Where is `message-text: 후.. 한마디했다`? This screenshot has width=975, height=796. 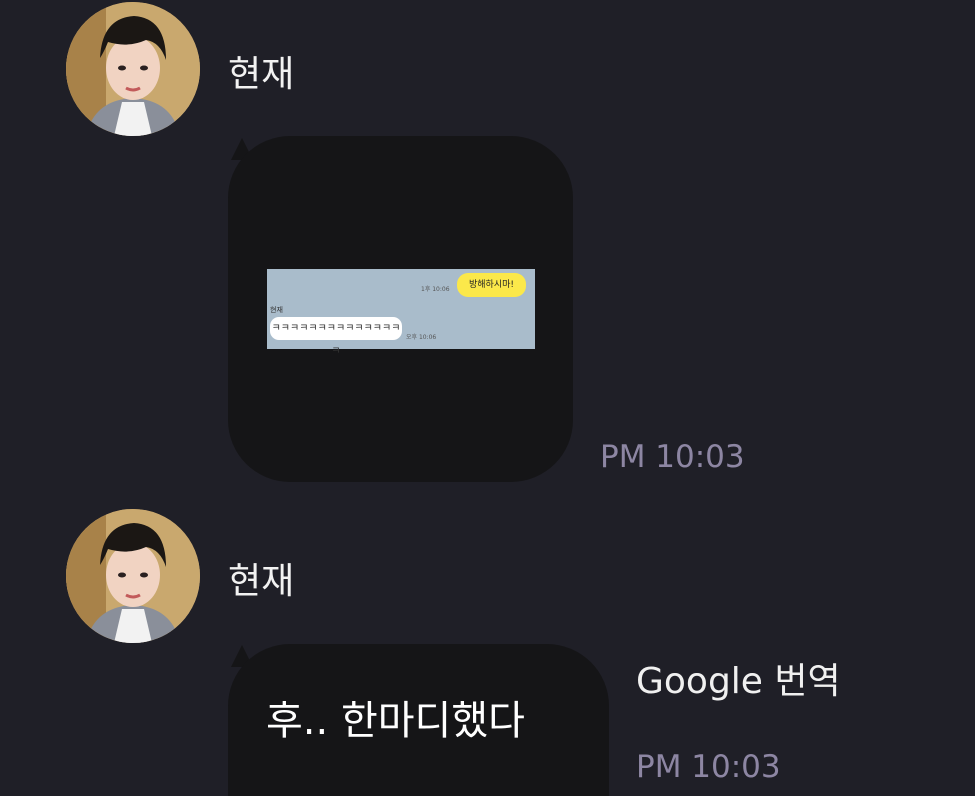
message-text: 후.. 한마디했다 is located at coordinates (395, 721).